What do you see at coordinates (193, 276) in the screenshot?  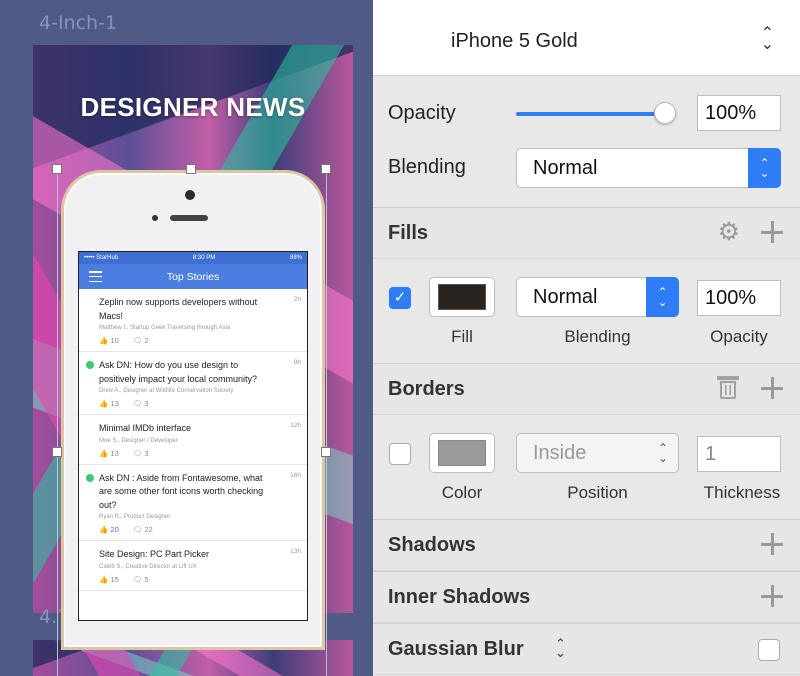 I see `app-nav-title: Top Stories` at bounding box center [193, 276].